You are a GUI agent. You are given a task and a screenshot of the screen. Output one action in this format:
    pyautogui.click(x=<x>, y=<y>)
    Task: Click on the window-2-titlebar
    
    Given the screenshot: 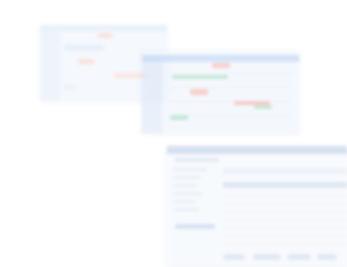 What is the action you would take?
    pyautogui.click(x=220, y=58)
    